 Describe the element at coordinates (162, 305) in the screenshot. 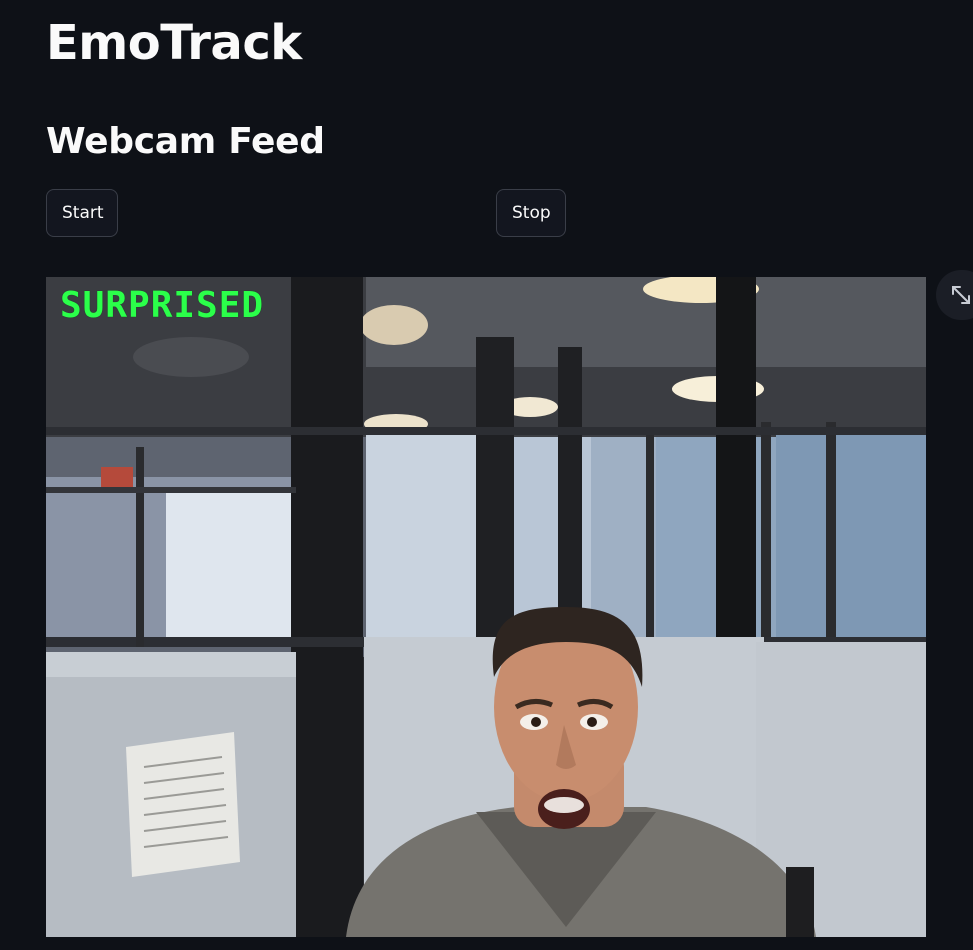

I see `detected-emotion-label: SURPRISED` at that location.